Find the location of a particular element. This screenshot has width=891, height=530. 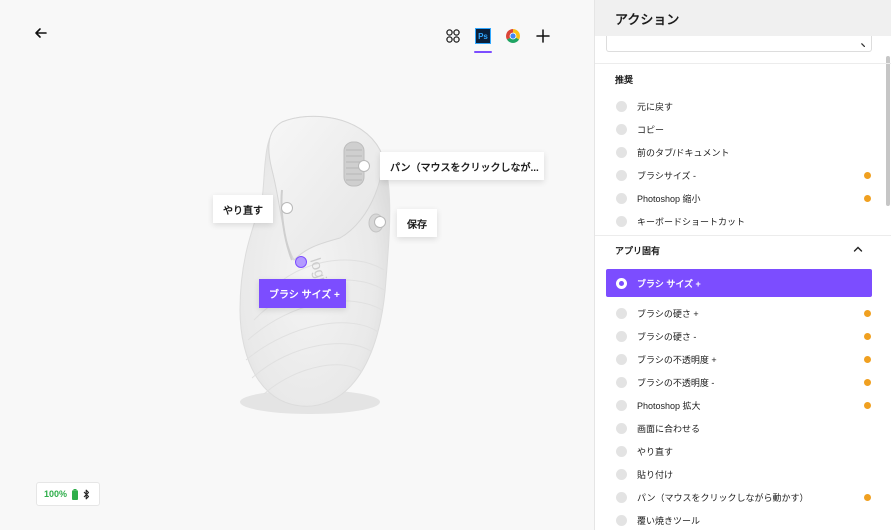

action-item: ブラシの硬さ + is located at coordinates (739, 313).